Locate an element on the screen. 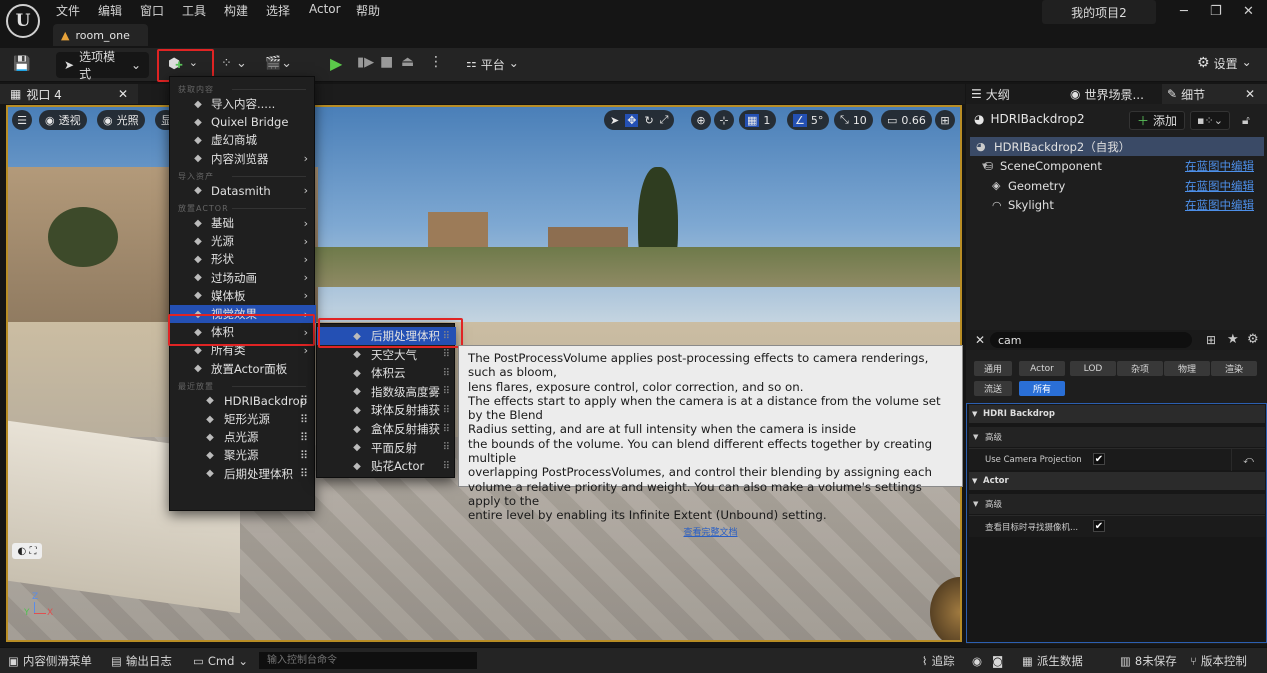  trace-button: ⌇ 追踪 is located at coordinates (938, 661).